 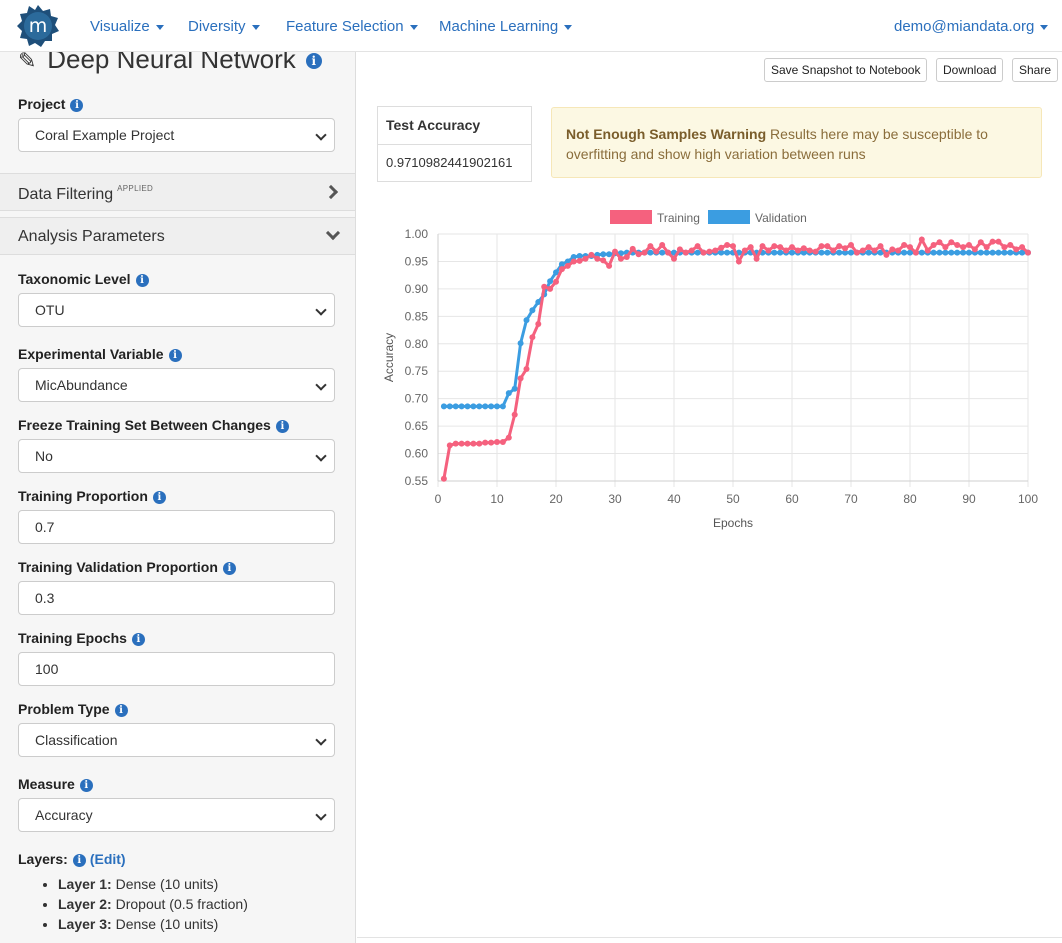 What do you see at coordinates (417, 344) in the screenshot?
I see `y-tick-label: 0.80` at bounding box center [417, 344].